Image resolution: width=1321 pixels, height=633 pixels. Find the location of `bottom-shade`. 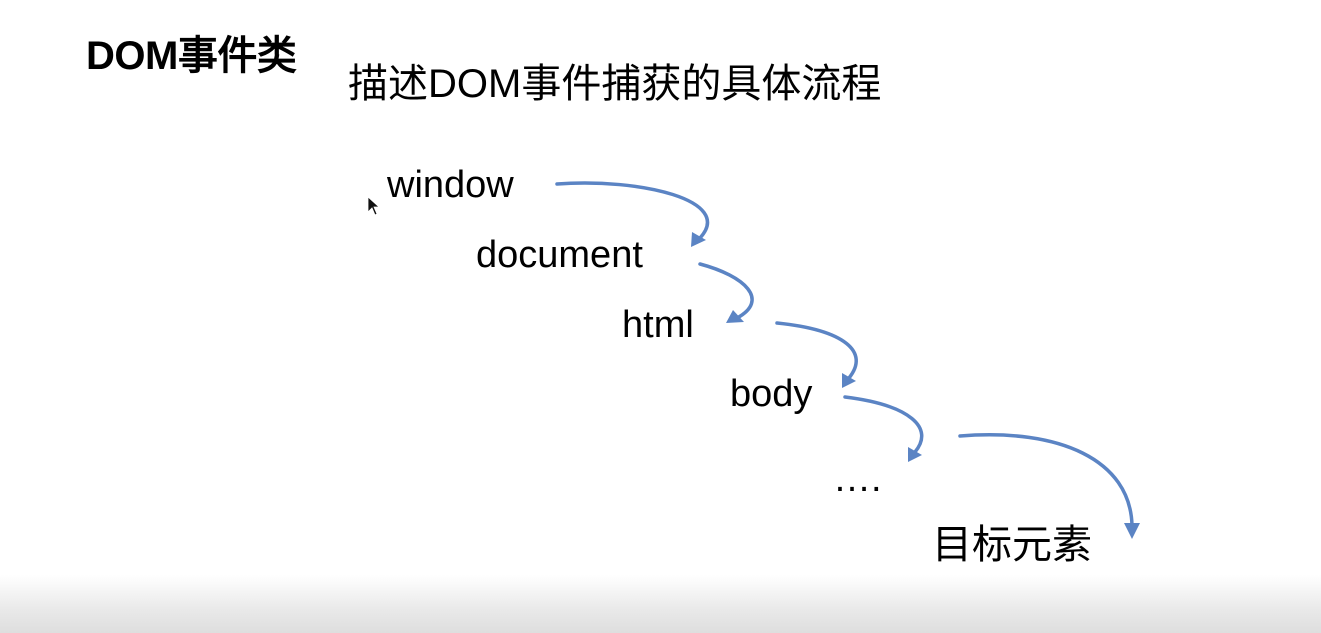

bottom-shade is located at coordinates (660, 604).